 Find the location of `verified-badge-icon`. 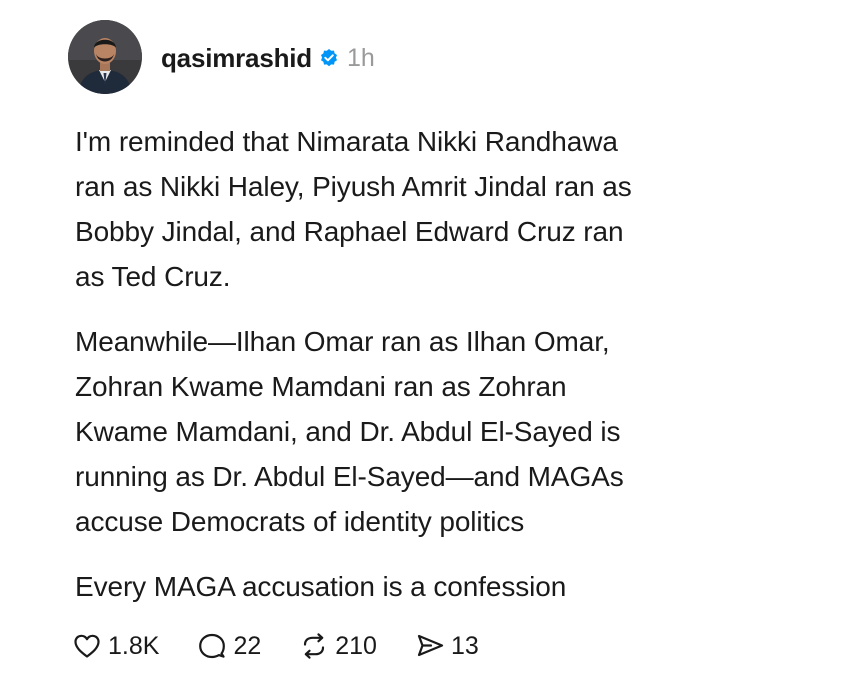

verified-badge-icon is located at coordinates (329, 58).